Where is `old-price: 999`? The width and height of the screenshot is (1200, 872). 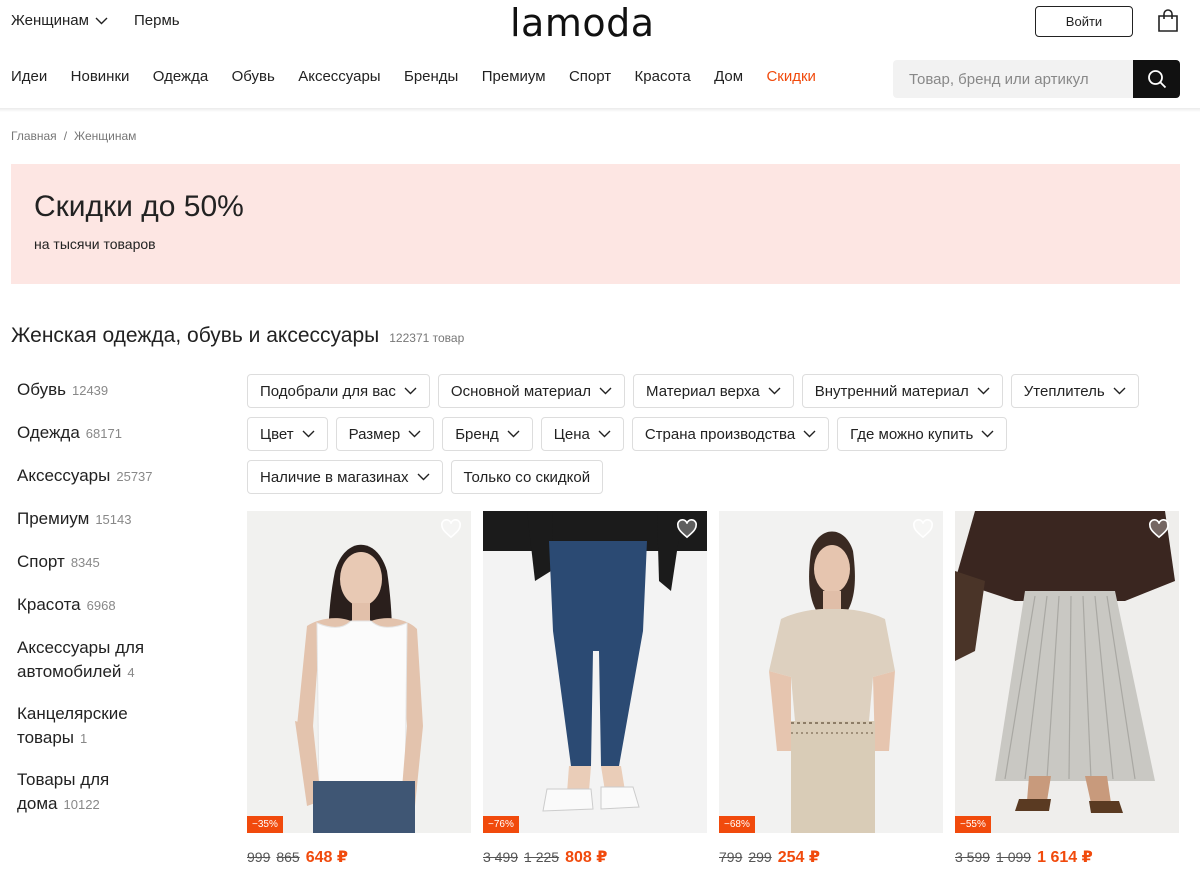
old-price: 999 is located at coordinates (259, 857).